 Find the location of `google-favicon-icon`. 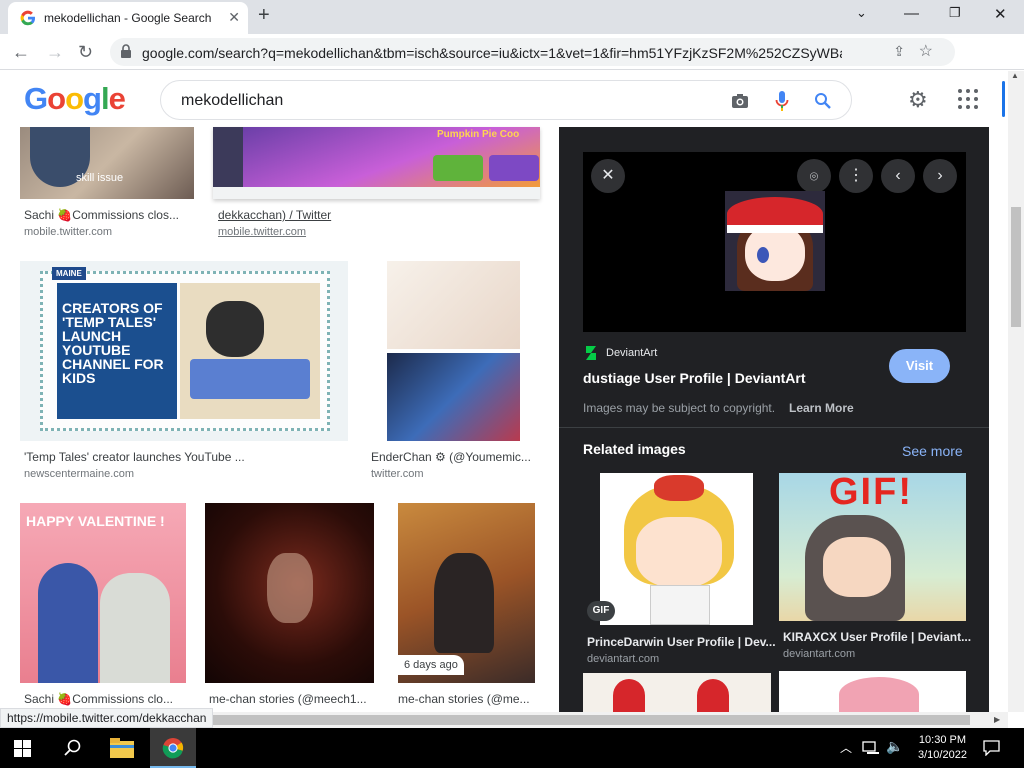

google-favicon-icon is located at coordinates (27, 18).